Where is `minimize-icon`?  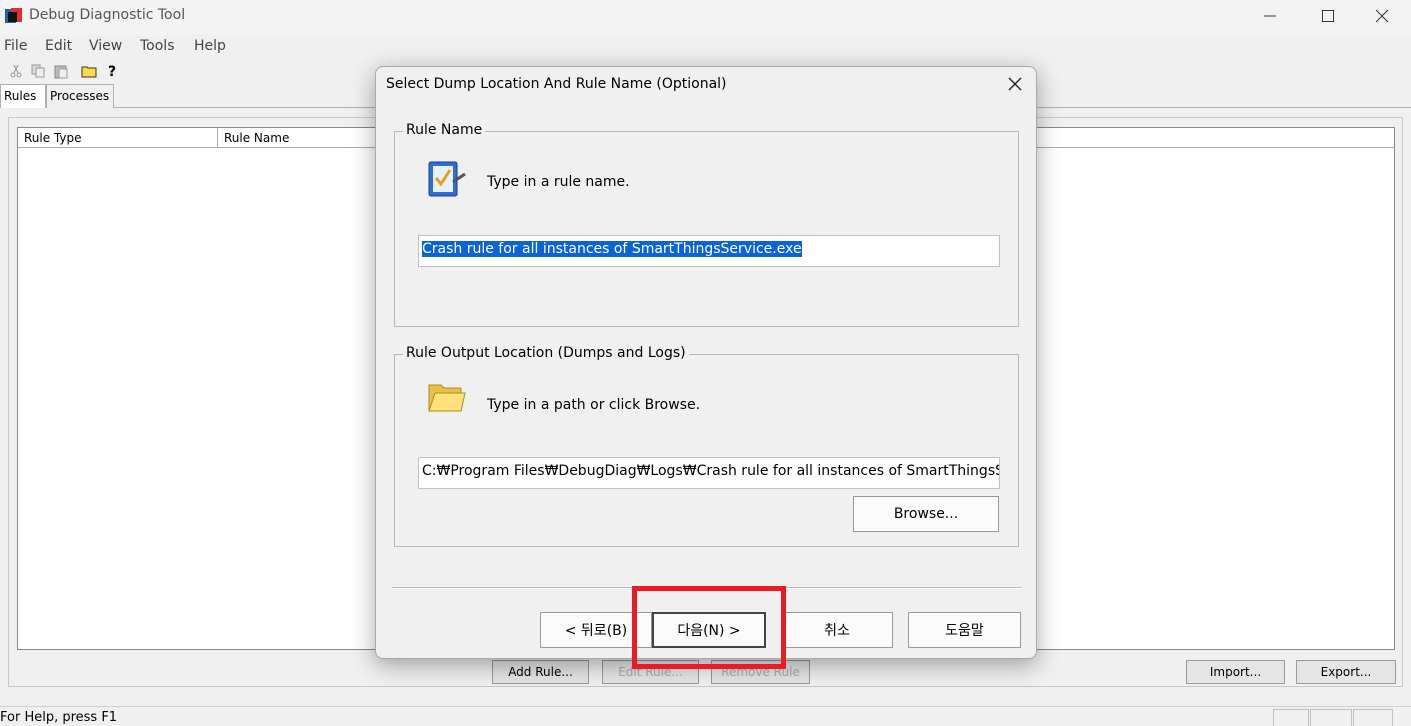 minimize-icon is located at coordinates (1270, 16).